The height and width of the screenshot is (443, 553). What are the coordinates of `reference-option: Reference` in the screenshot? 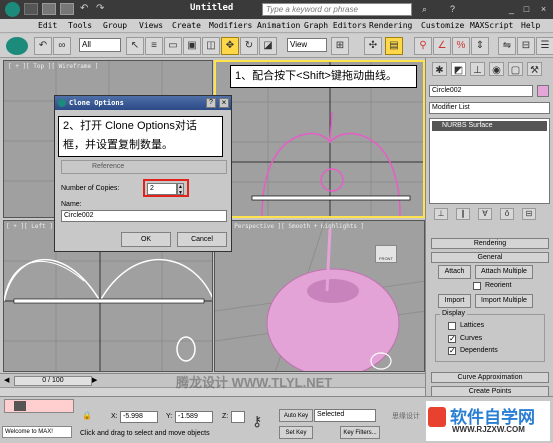 It's located at (108, 166).